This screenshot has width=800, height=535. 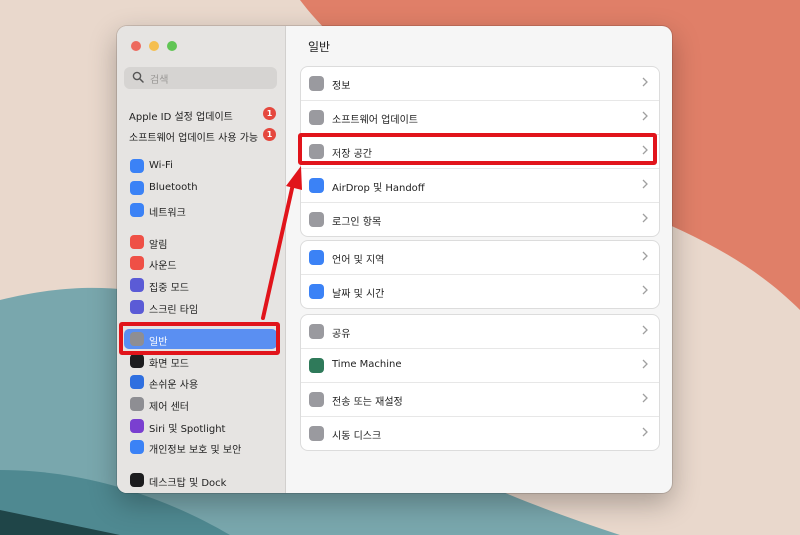 What do you see at coordinates (281, 243) in the screenshot?
I see `annotation-arrow` at bounding box center [281, 243].